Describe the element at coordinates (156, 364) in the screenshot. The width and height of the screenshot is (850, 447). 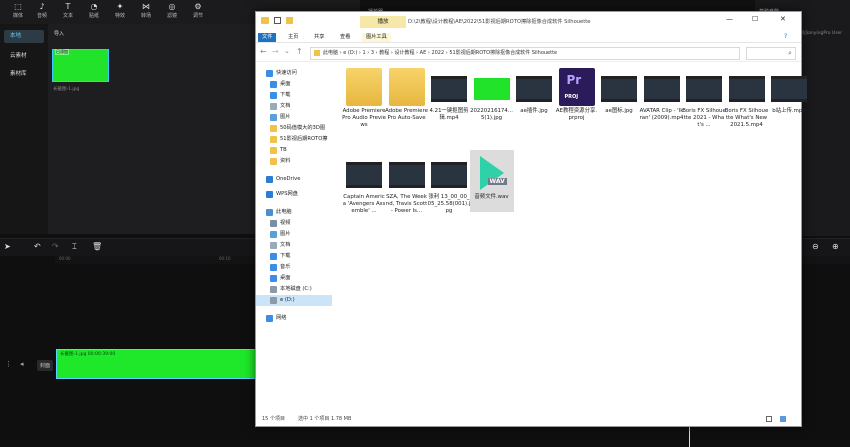
I see `timeline-clip: 长截图-1.jpg 00:00:39:00` at that location.